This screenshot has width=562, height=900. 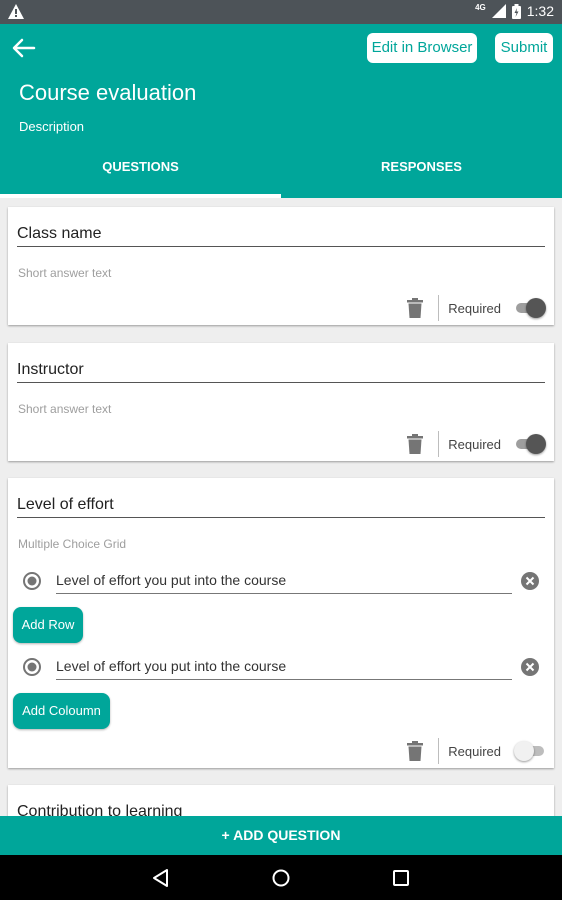 I want to click on row-label-input: Level of effort you put into the course, so click(x=284, y=581).